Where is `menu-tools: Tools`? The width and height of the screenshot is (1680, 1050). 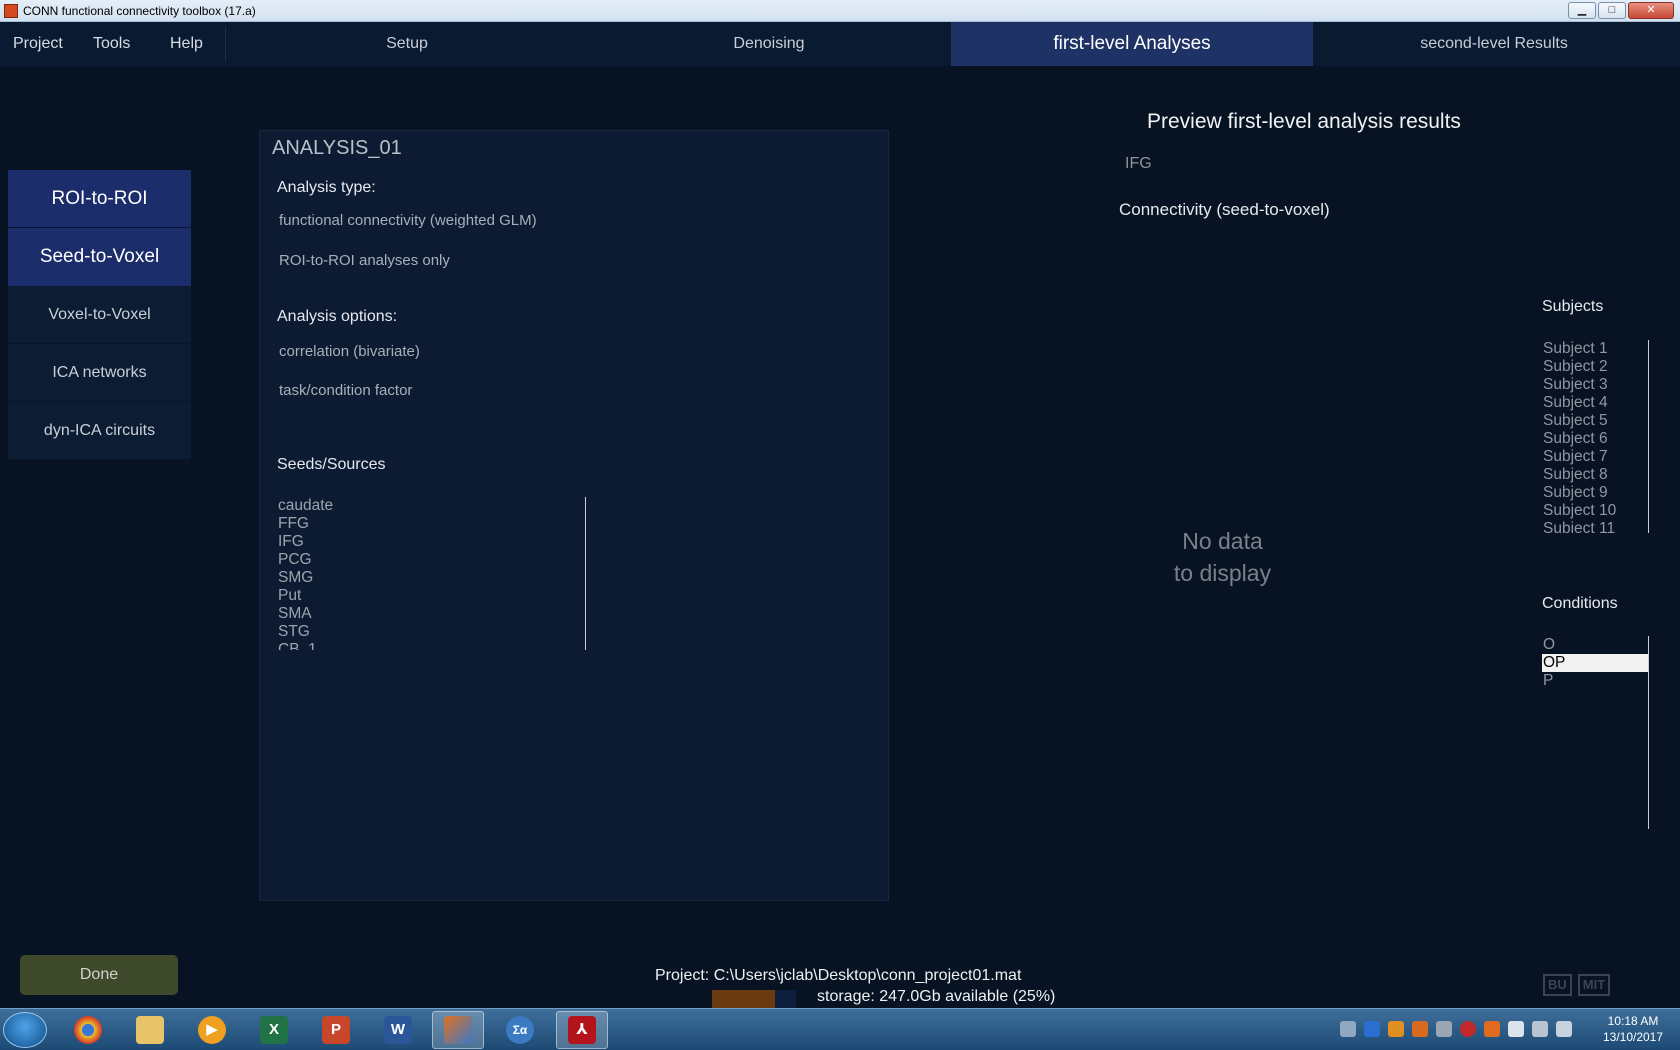 menu-tools: Tools is located at coordinates (111, 44).